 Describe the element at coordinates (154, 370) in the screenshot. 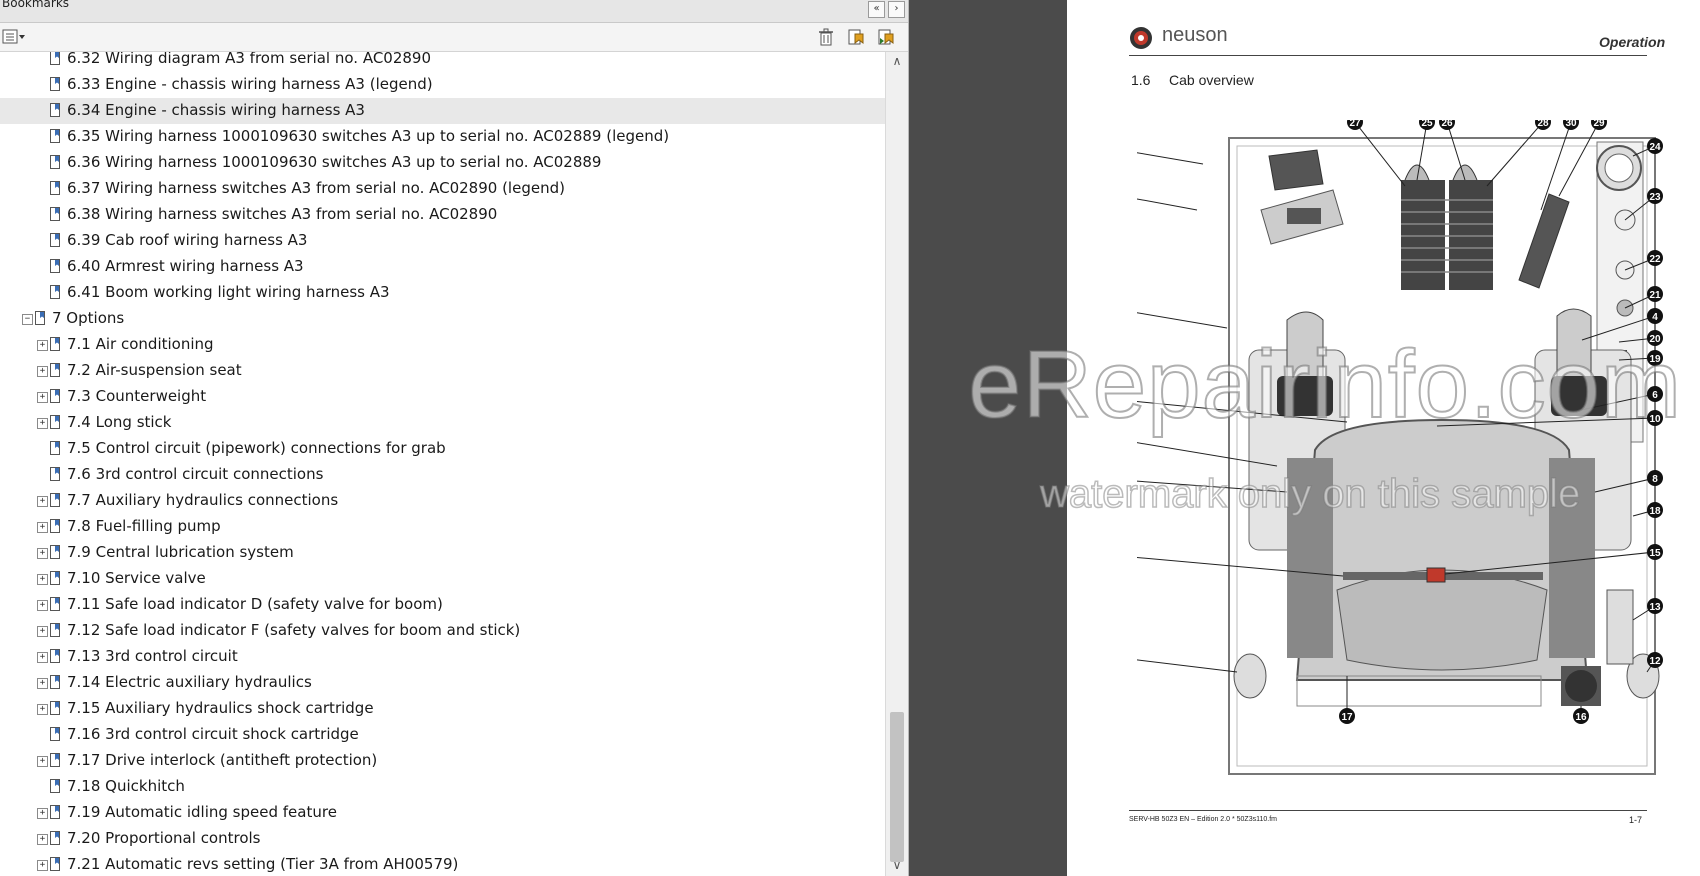

I see `bookmark-label: 7.2 Air-suspension seat` at that location.